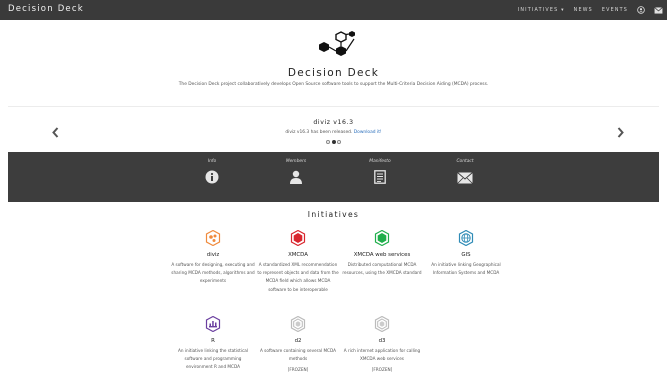 The image size is (667, 383). What do you see at coordinates (333, 122) in the screenshot?
I see `carousel-title: diviz v16.3` at bounding box center [333, 122].